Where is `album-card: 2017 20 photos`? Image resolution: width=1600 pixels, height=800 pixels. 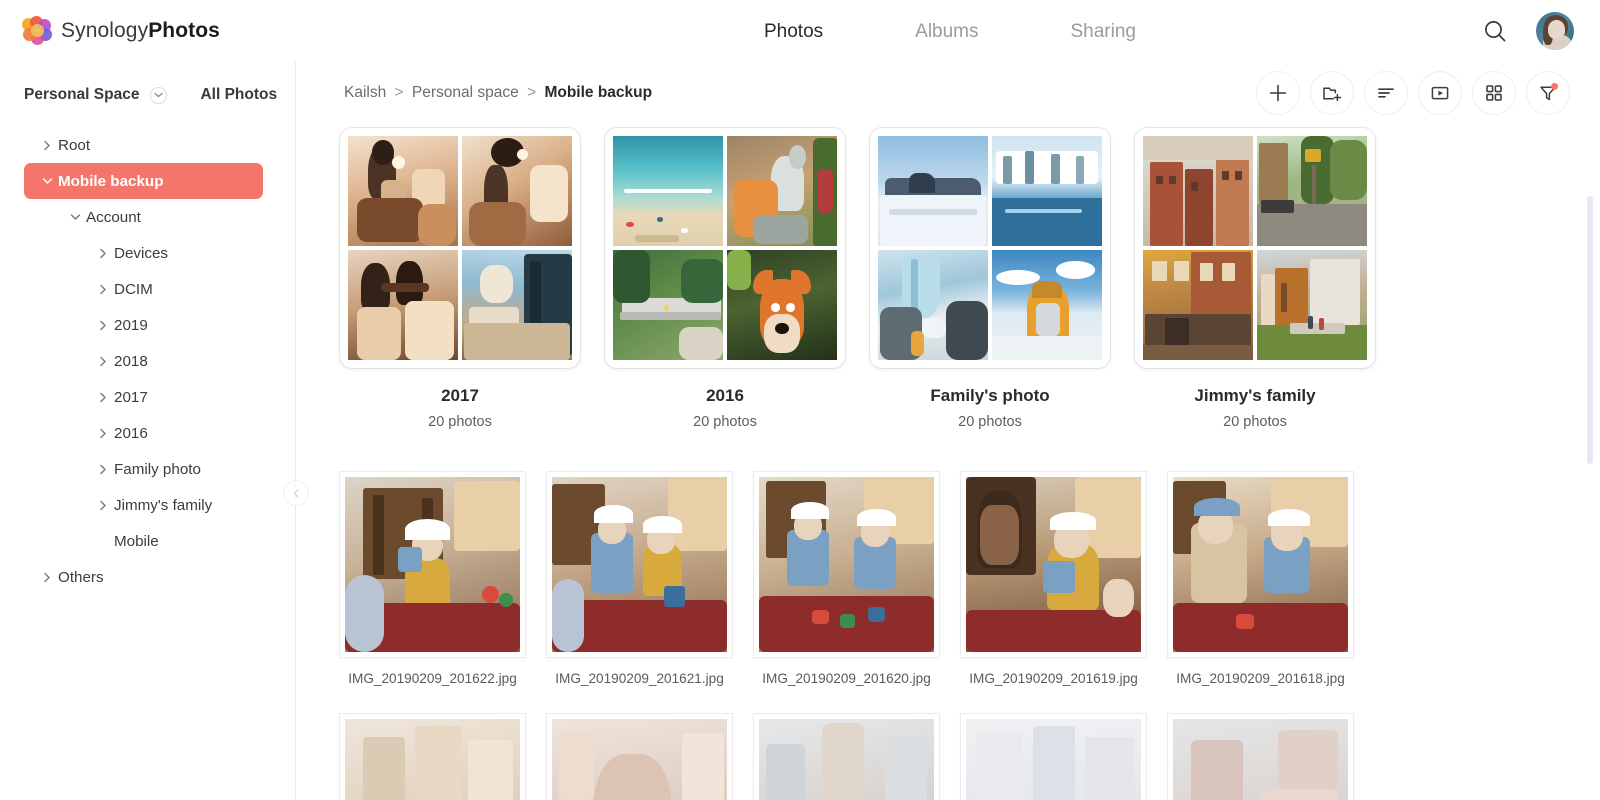
album-card: 2017 20 photos is located at coordinates (460, 279).